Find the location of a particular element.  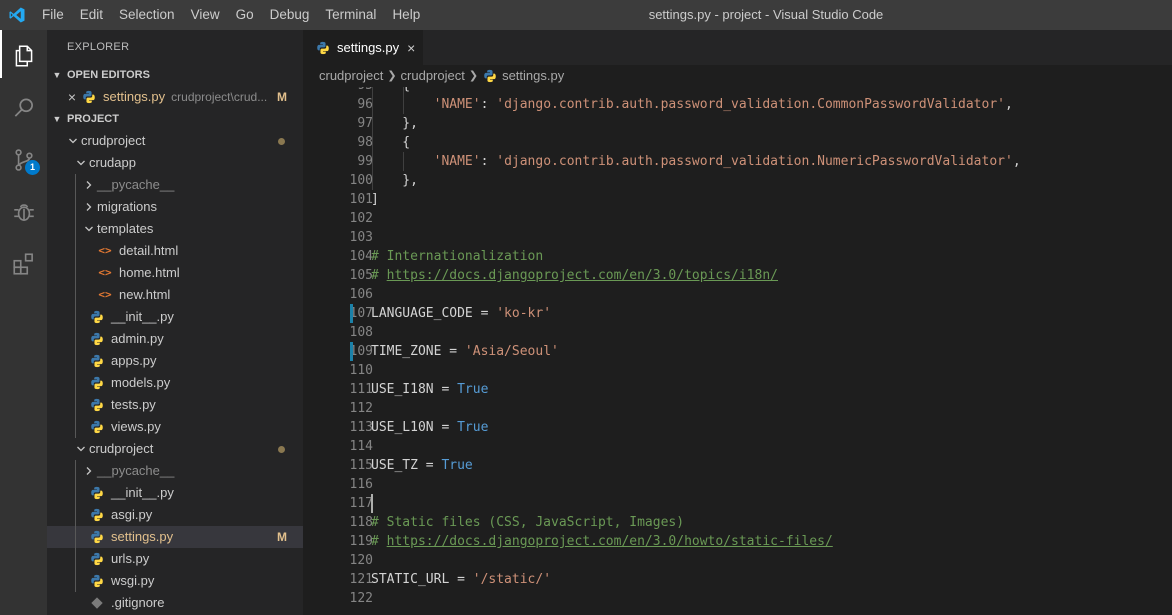

vscode-logo-icon is located at coordinates (17, 15).